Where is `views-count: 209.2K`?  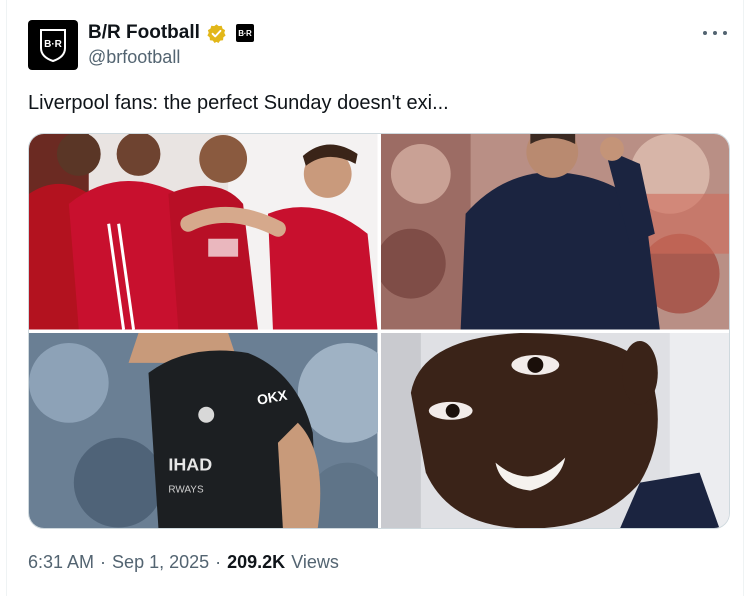
views-count: 209.2K is located at coordinates (256, 562).